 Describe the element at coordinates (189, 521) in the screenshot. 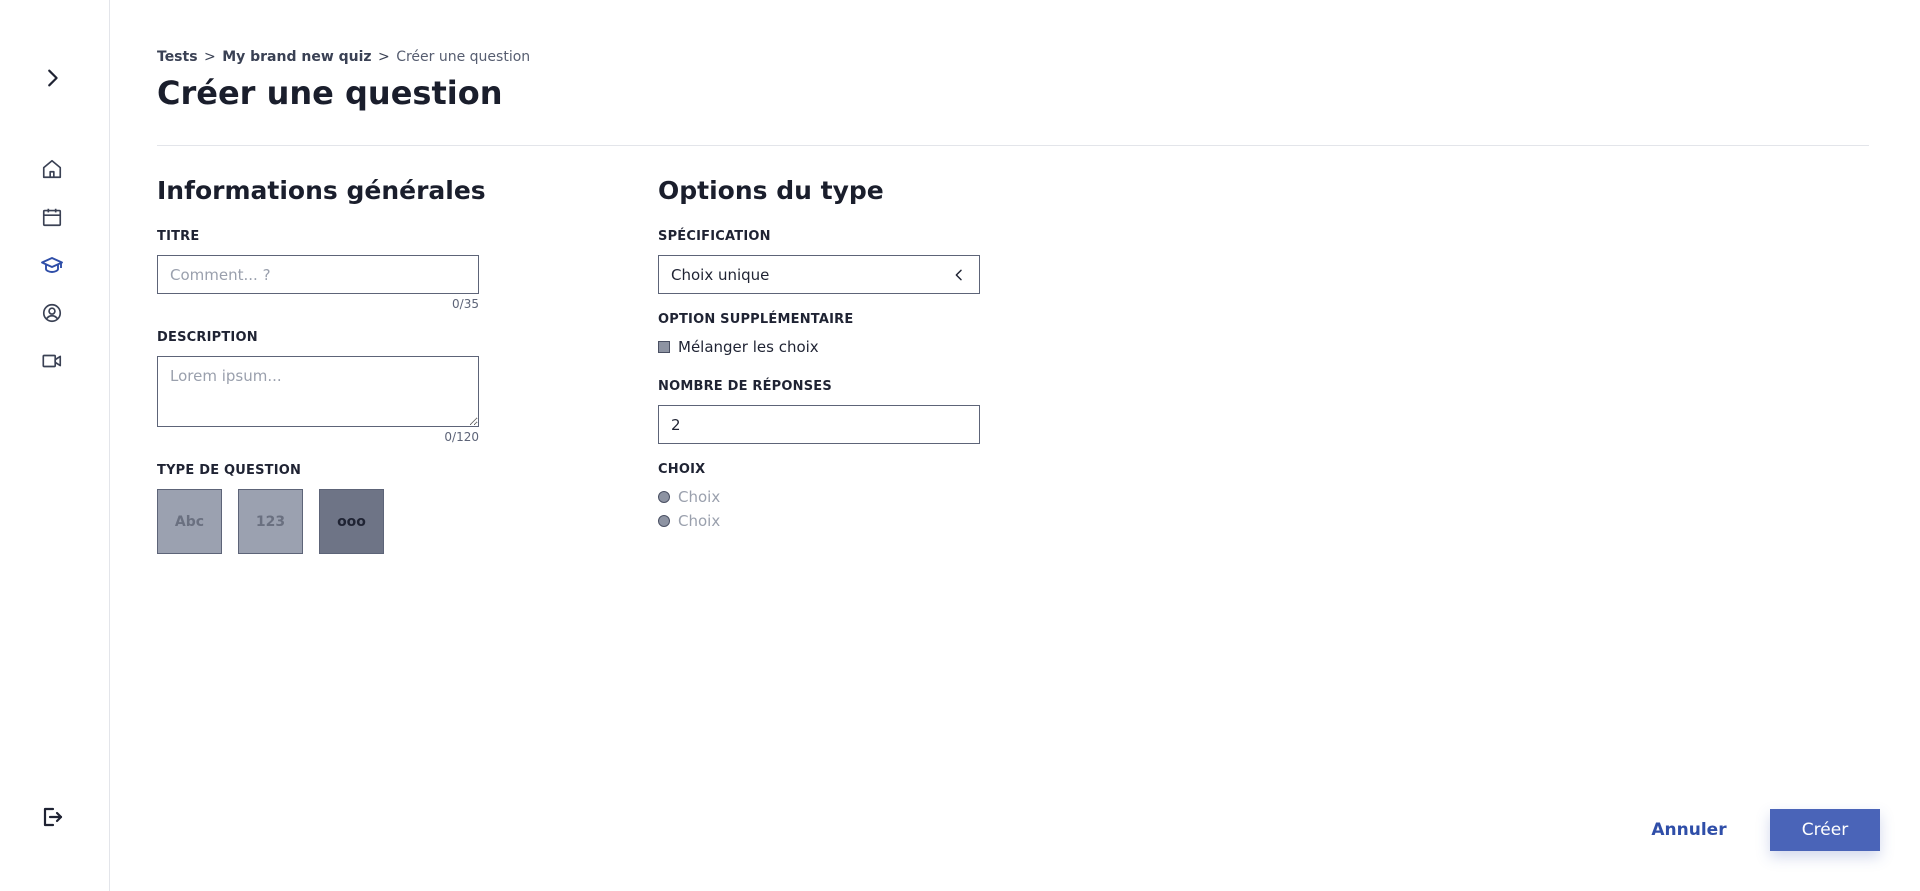

I see `question-type-text-button: Abc` at that location.